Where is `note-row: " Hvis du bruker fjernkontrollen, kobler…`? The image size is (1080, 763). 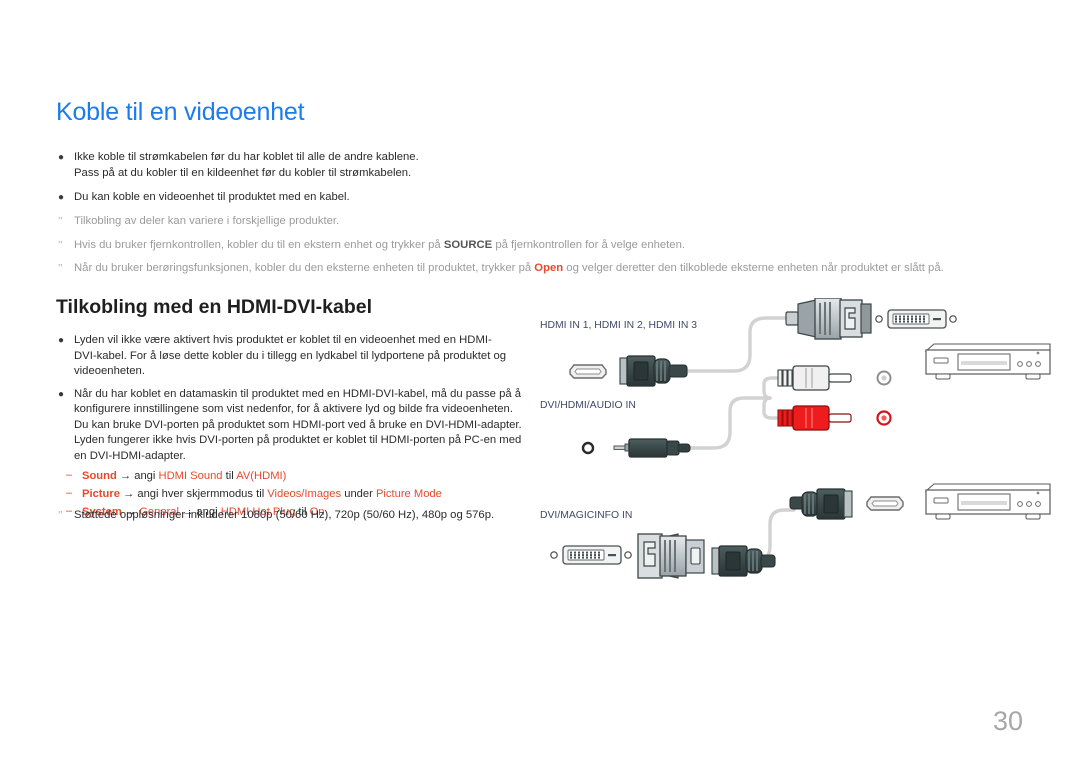
note-row: " Hvis du bruker fjernkontrollen, kobler… is located at coordinates (536, 246).